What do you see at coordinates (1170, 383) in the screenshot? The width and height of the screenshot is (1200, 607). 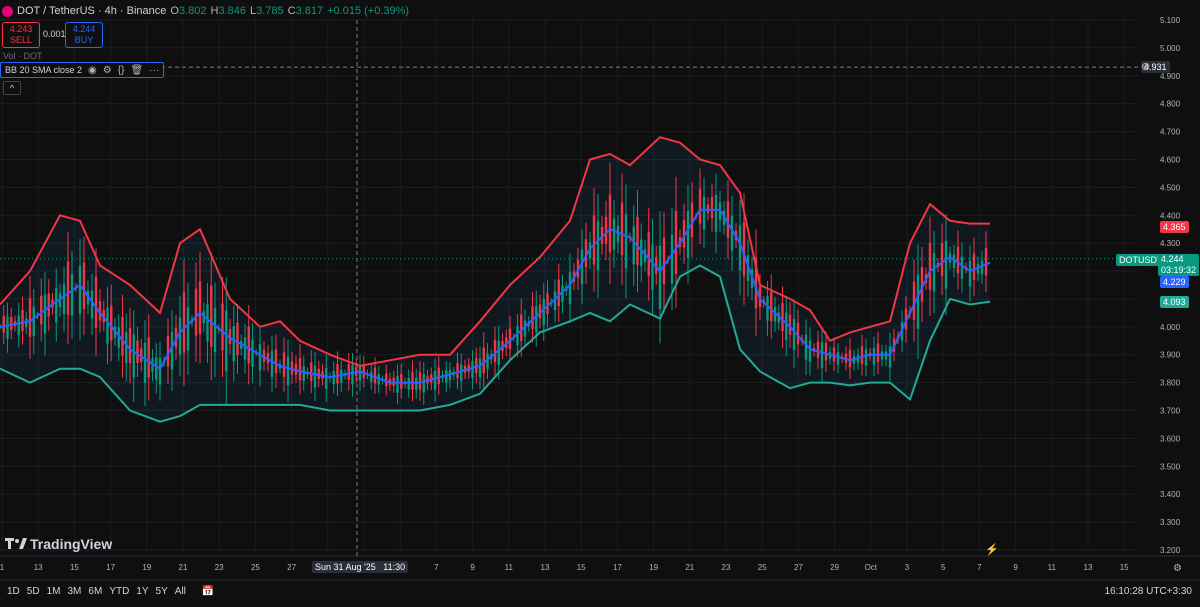 I see `price-tick-label: 3.800` at bounding box center [1170, 383].